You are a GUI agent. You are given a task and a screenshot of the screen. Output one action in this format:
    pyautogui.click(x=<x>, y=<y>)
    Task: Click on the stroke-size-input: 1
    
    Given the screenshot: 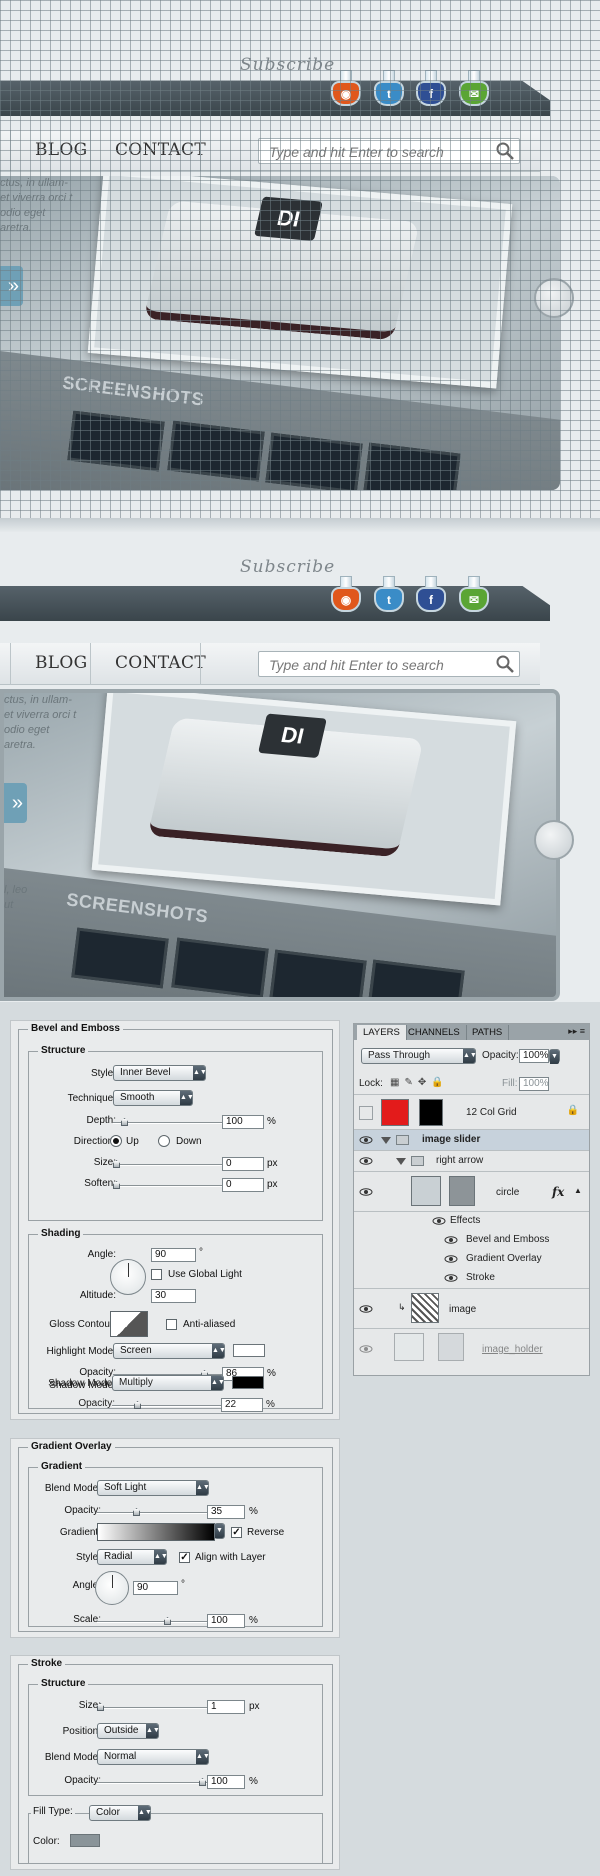 What is the action you would take?
    pyautogui.click(x=226, y=1707)
    